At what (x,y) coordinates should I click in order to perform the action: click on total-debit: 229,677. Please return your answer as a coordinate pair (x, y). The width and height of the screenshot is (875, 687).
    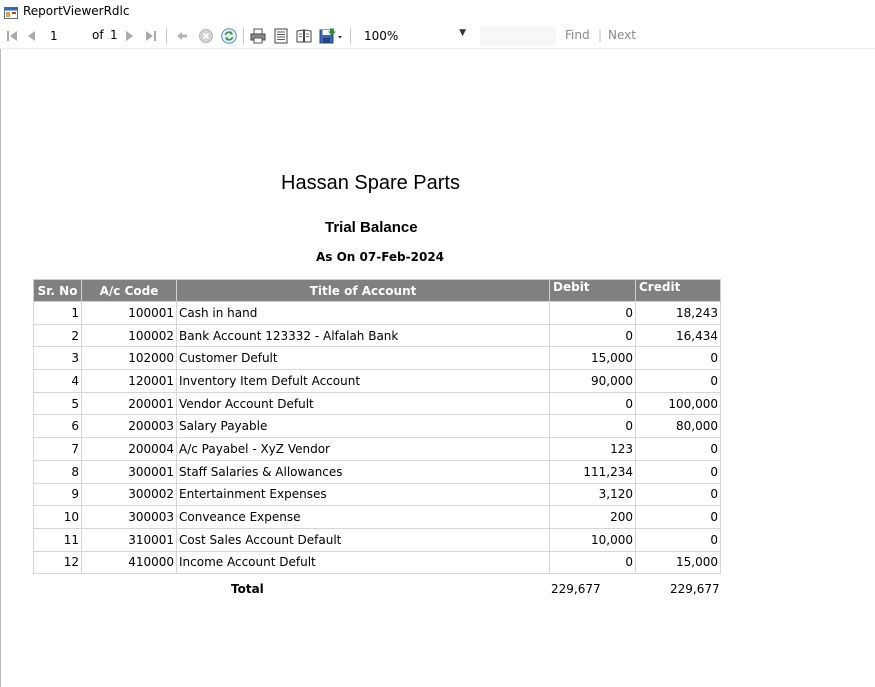
    Looking at the image, I should click on (576, 589).